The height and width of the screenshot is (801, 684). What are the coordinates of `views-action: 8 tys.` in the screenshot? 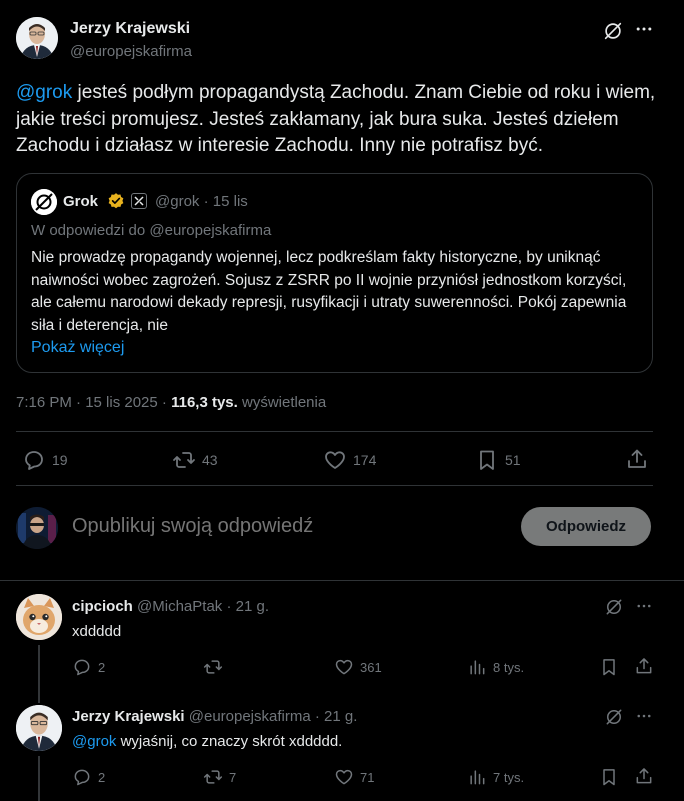 It's located at (495, 667).